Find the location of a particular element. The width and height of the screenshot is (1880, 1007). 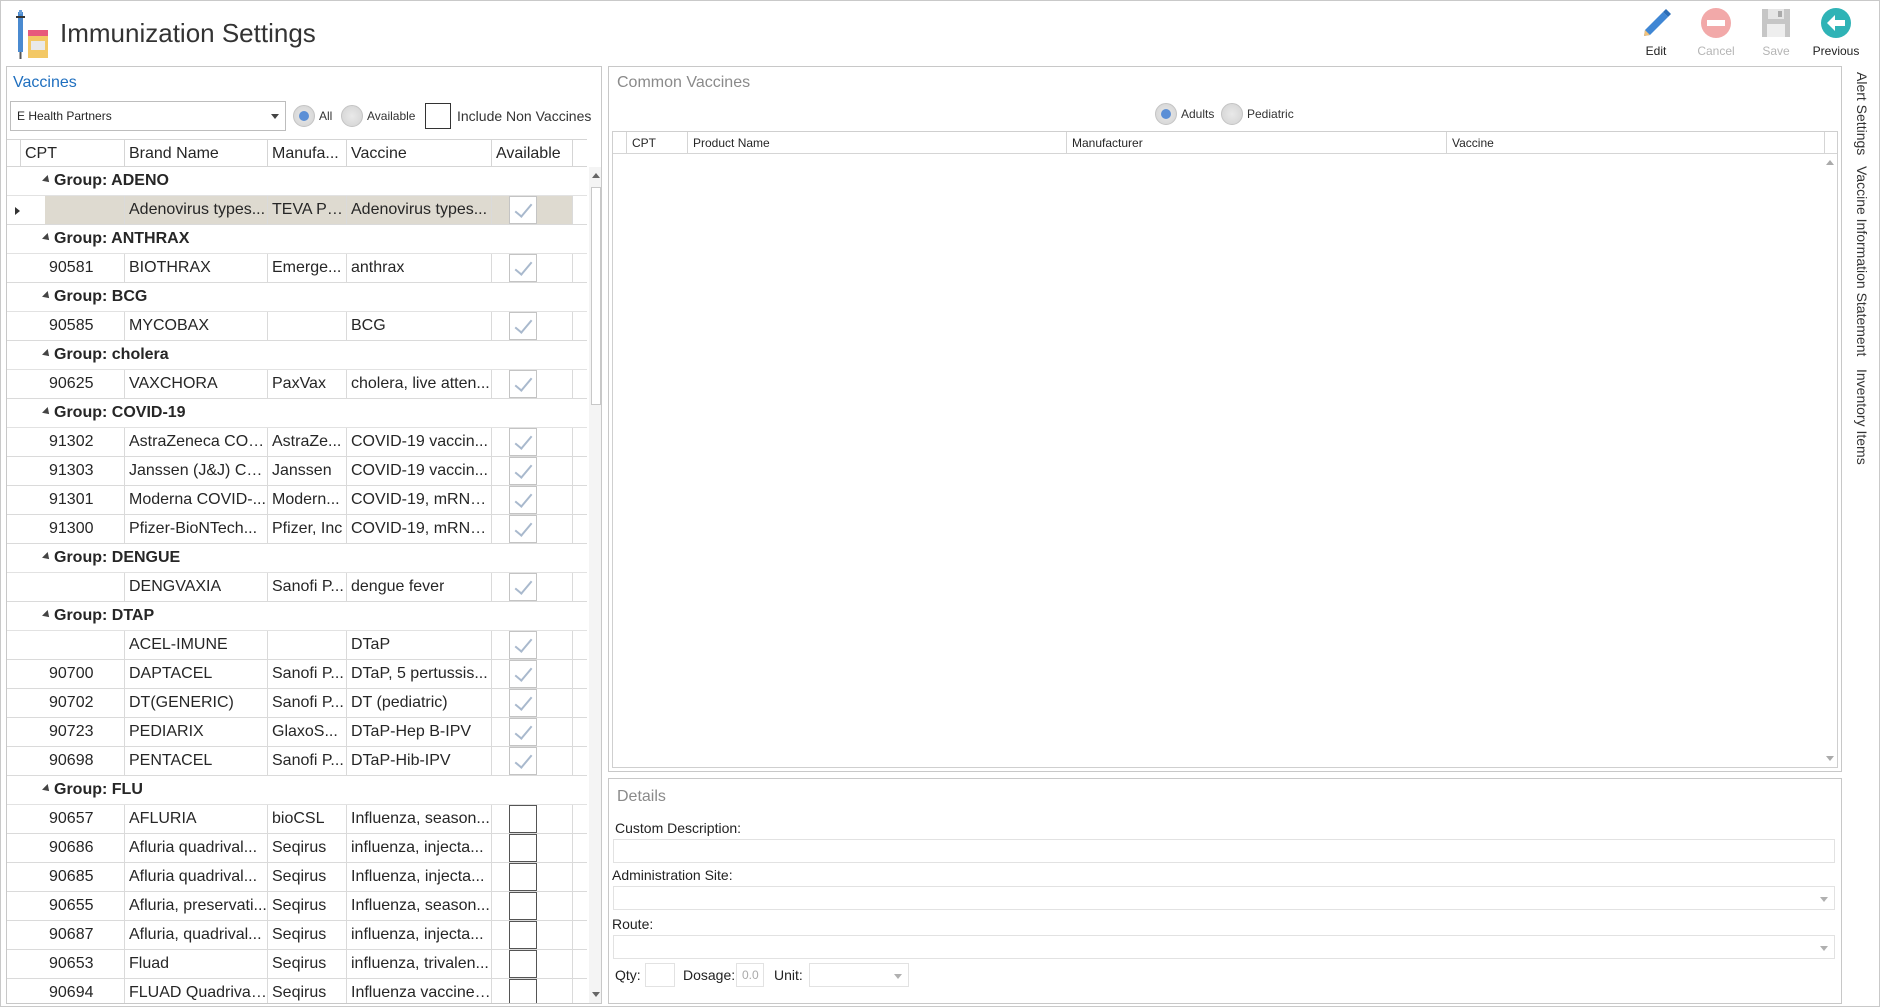

unit-select is located at coordinates (859, 975).